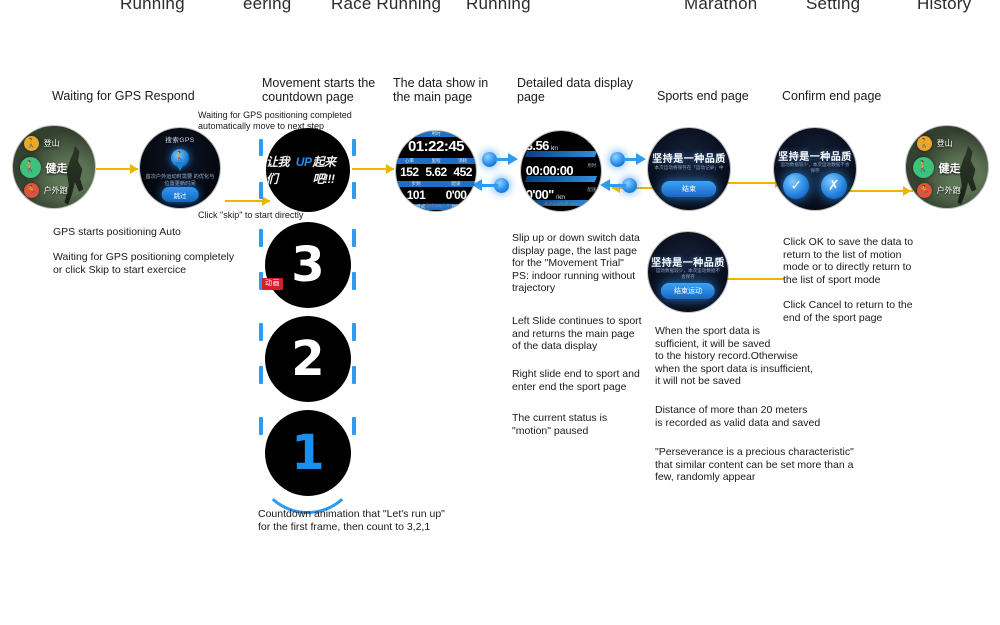 The height and width of the screenshot is (625, 1000). Describe the element at coordinates (261, 190) in the screenshot. I see `tick-left-bottom` at that location.